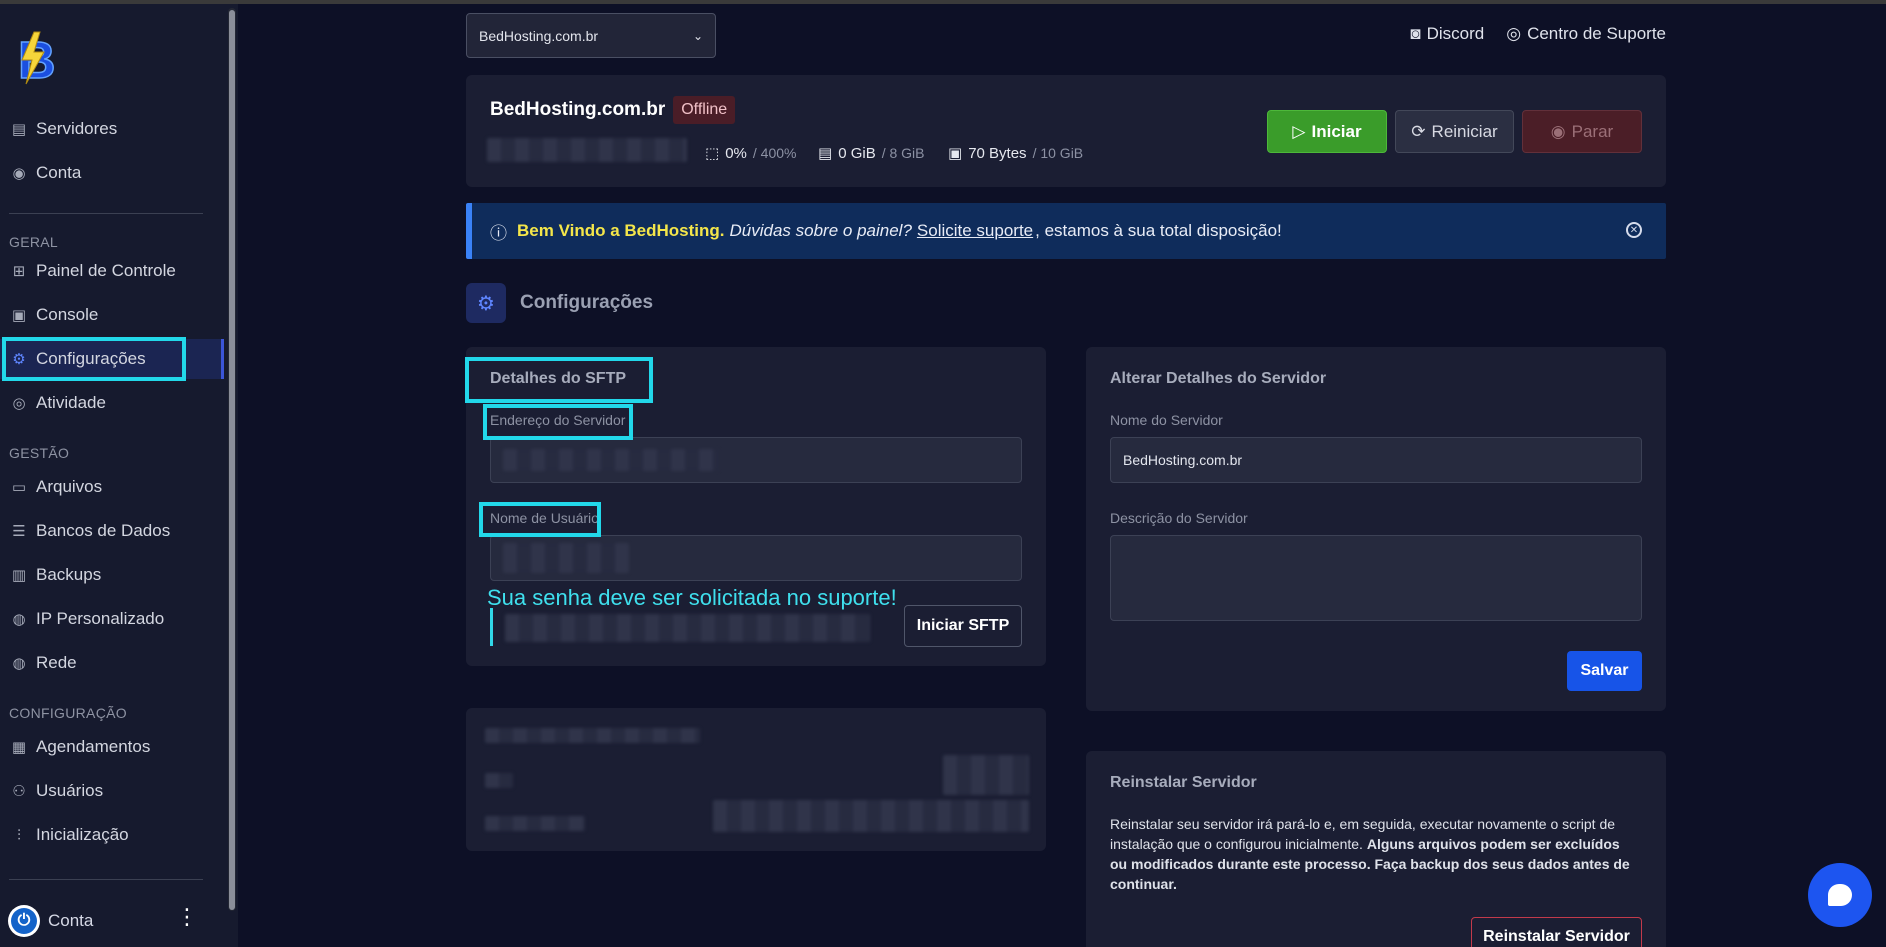 This screenshot has width=1886, height=947. I want to click on stop-button: ◉ Parar, so click(1582, 131).